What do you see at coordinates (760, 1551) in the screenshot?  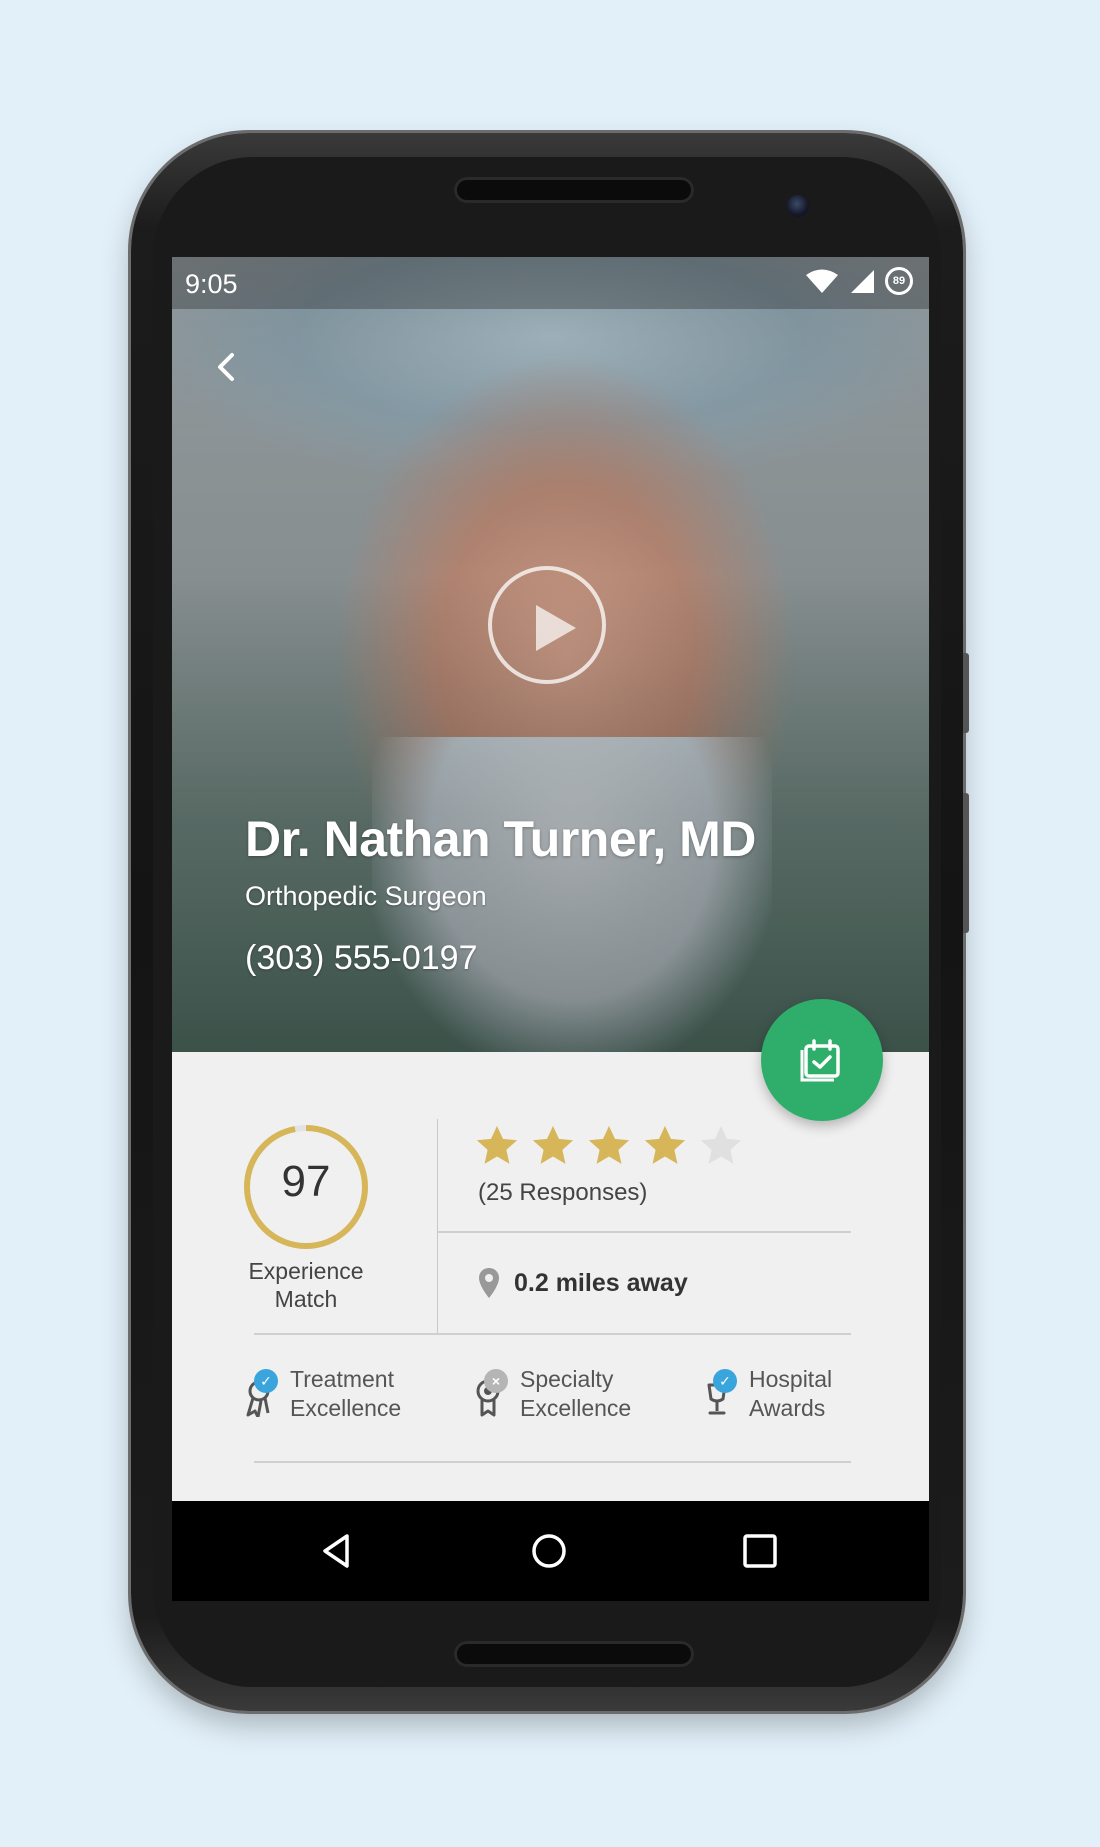 I see `nav-recents-icon` at bounding box center [760, 1551].